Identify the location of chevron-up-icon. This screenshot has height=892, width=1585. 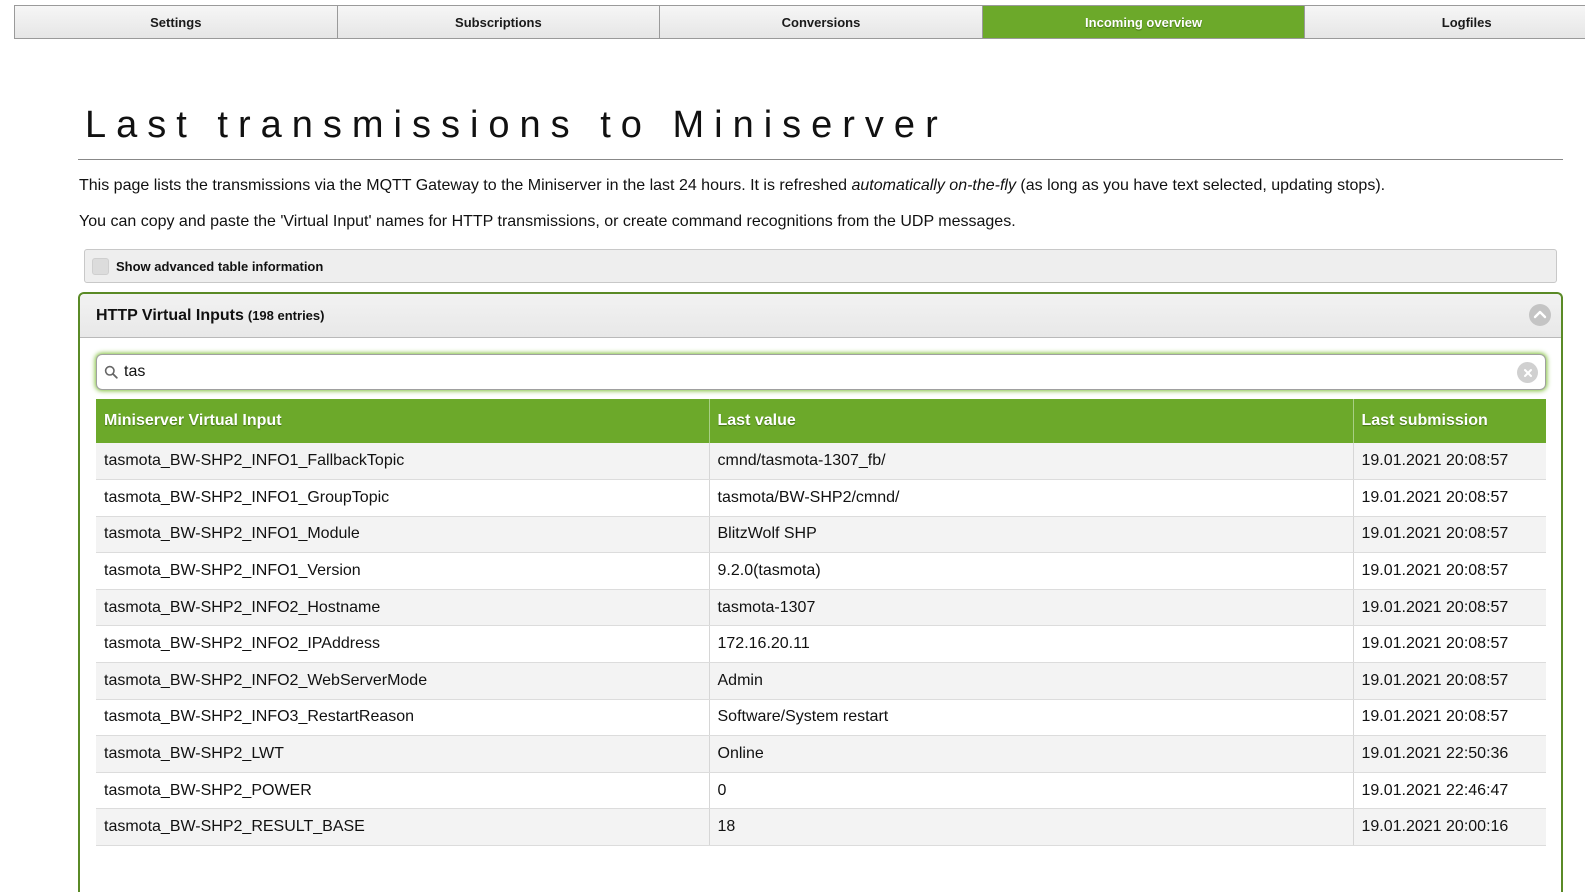
(1540, 315).